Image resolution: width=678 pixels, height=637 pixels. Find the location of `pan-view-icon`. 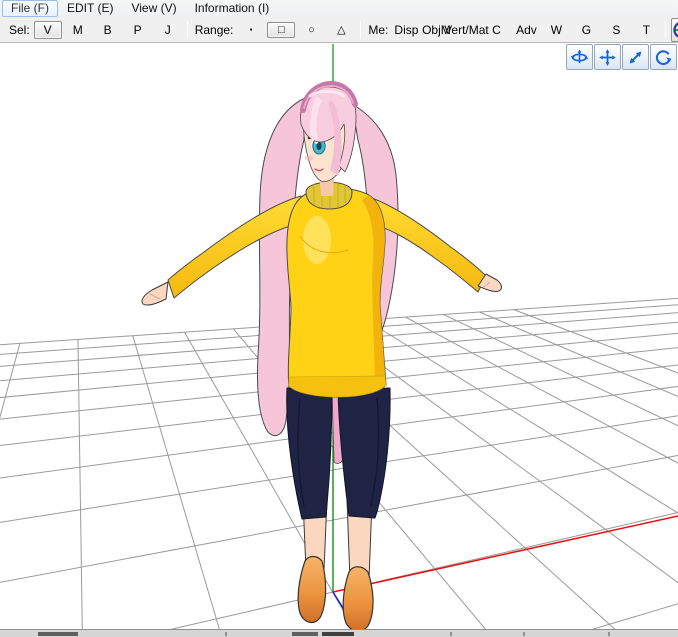

pan-view-icon is located at coordinates (607, 57).